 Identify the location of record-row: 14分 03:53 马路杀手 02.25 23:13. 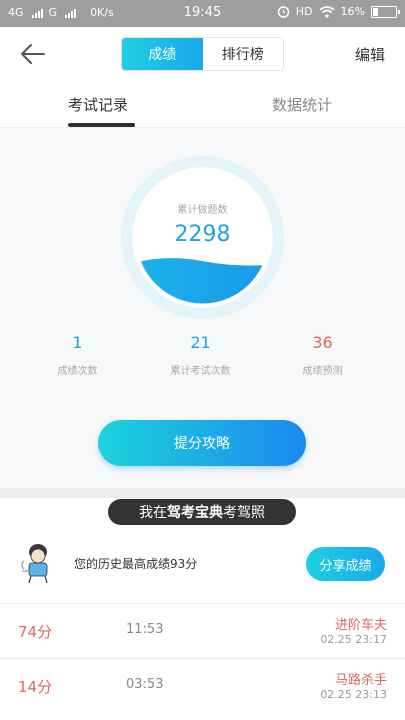
(202, 685).